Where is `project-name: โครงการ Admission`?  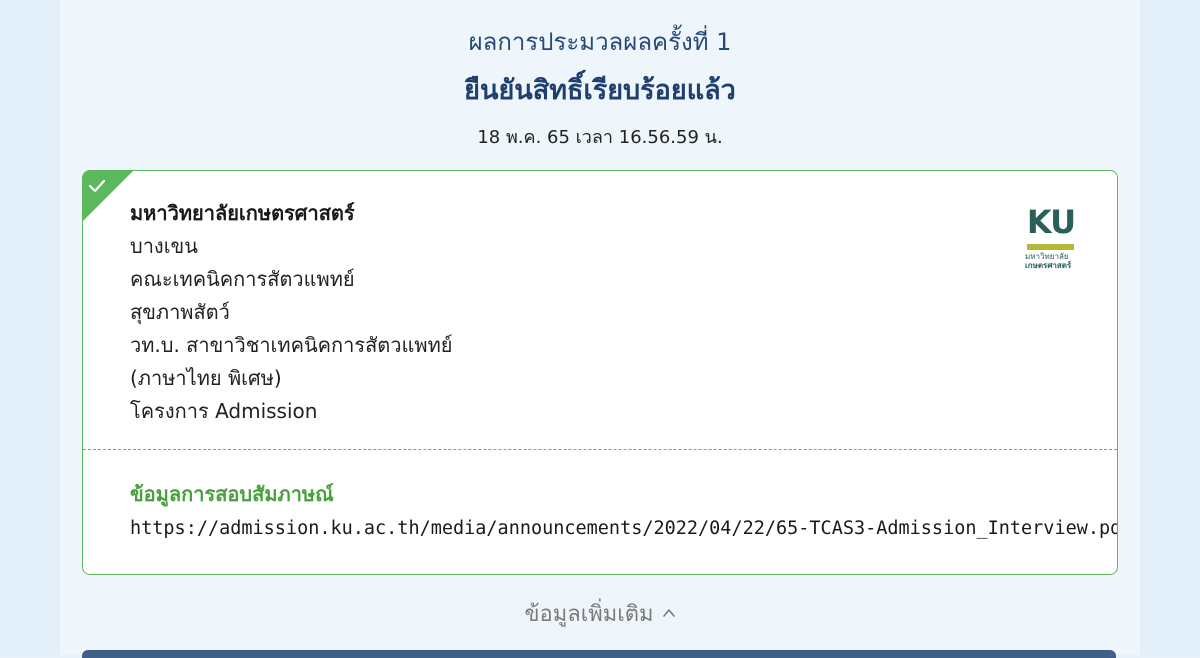
project-name: โครงการ Admission is located at coordinates (224, 411).